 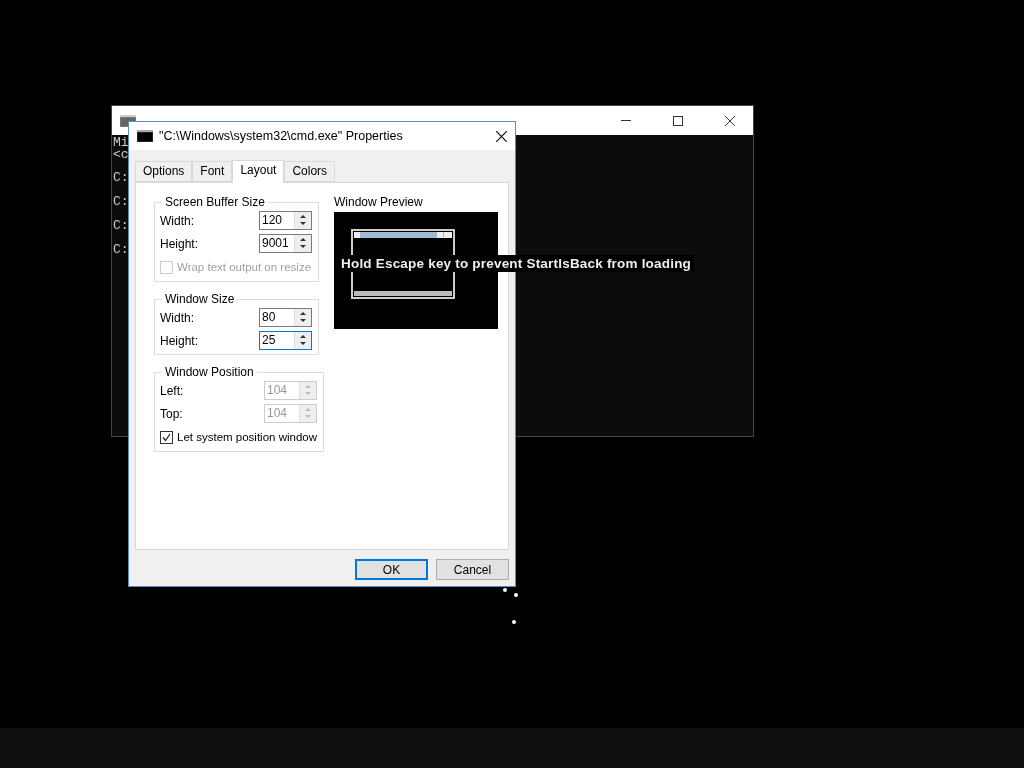 I want to click on checkbox, so click(x=166, y=437).